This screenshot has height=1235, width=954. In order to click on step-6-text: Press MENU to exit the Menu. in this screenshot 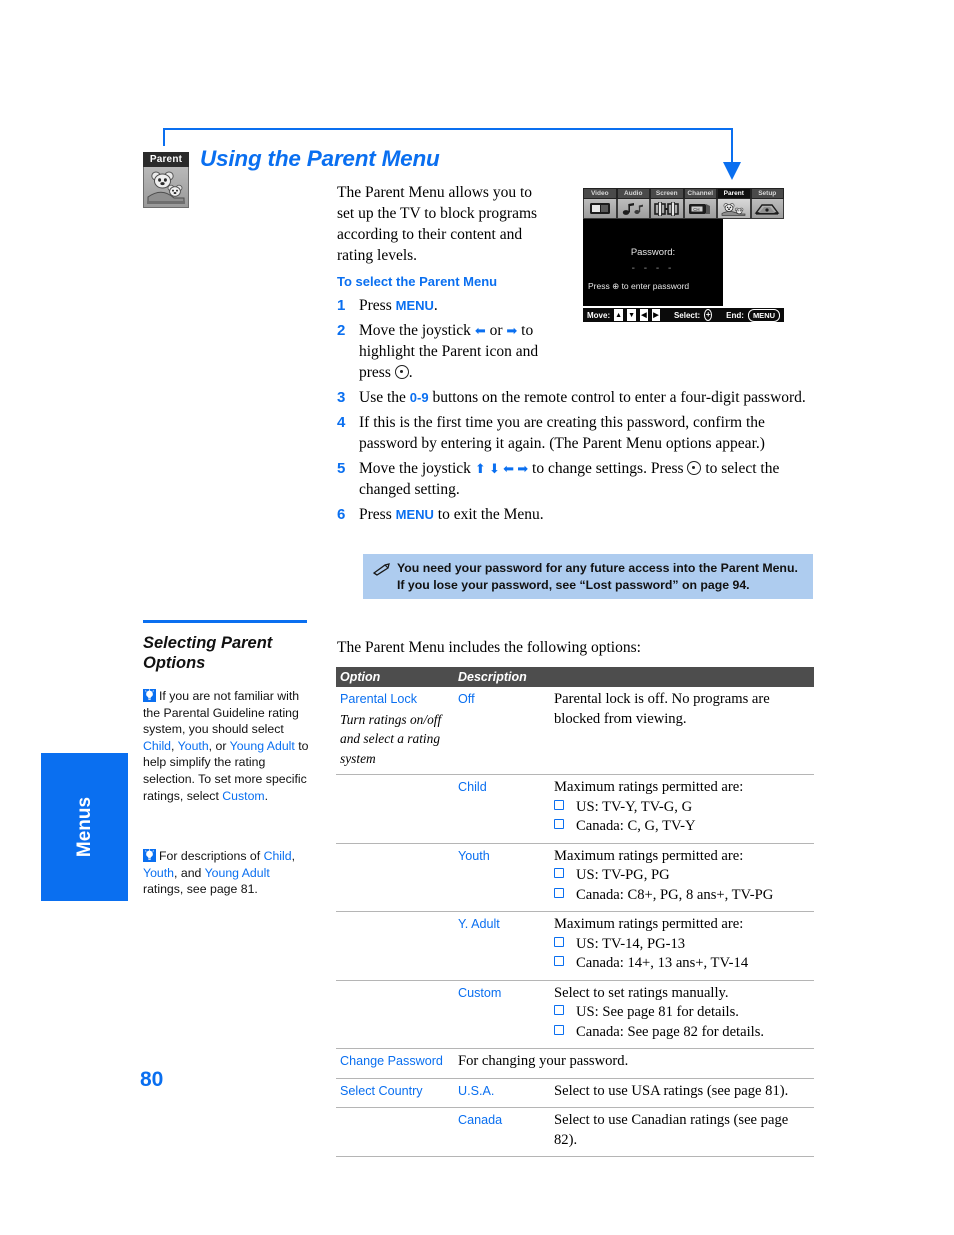, I will do `click(451, 514)`.